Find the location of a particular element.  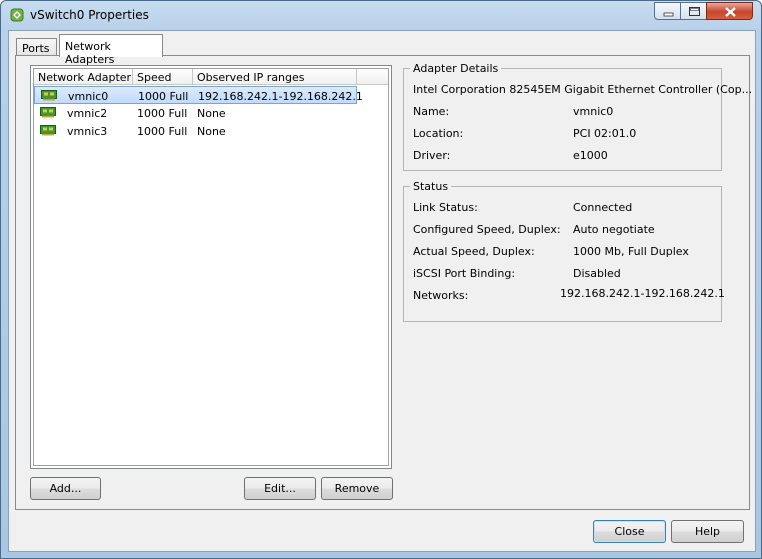

tab-ports: Ports is located at coordinates (36, 47).